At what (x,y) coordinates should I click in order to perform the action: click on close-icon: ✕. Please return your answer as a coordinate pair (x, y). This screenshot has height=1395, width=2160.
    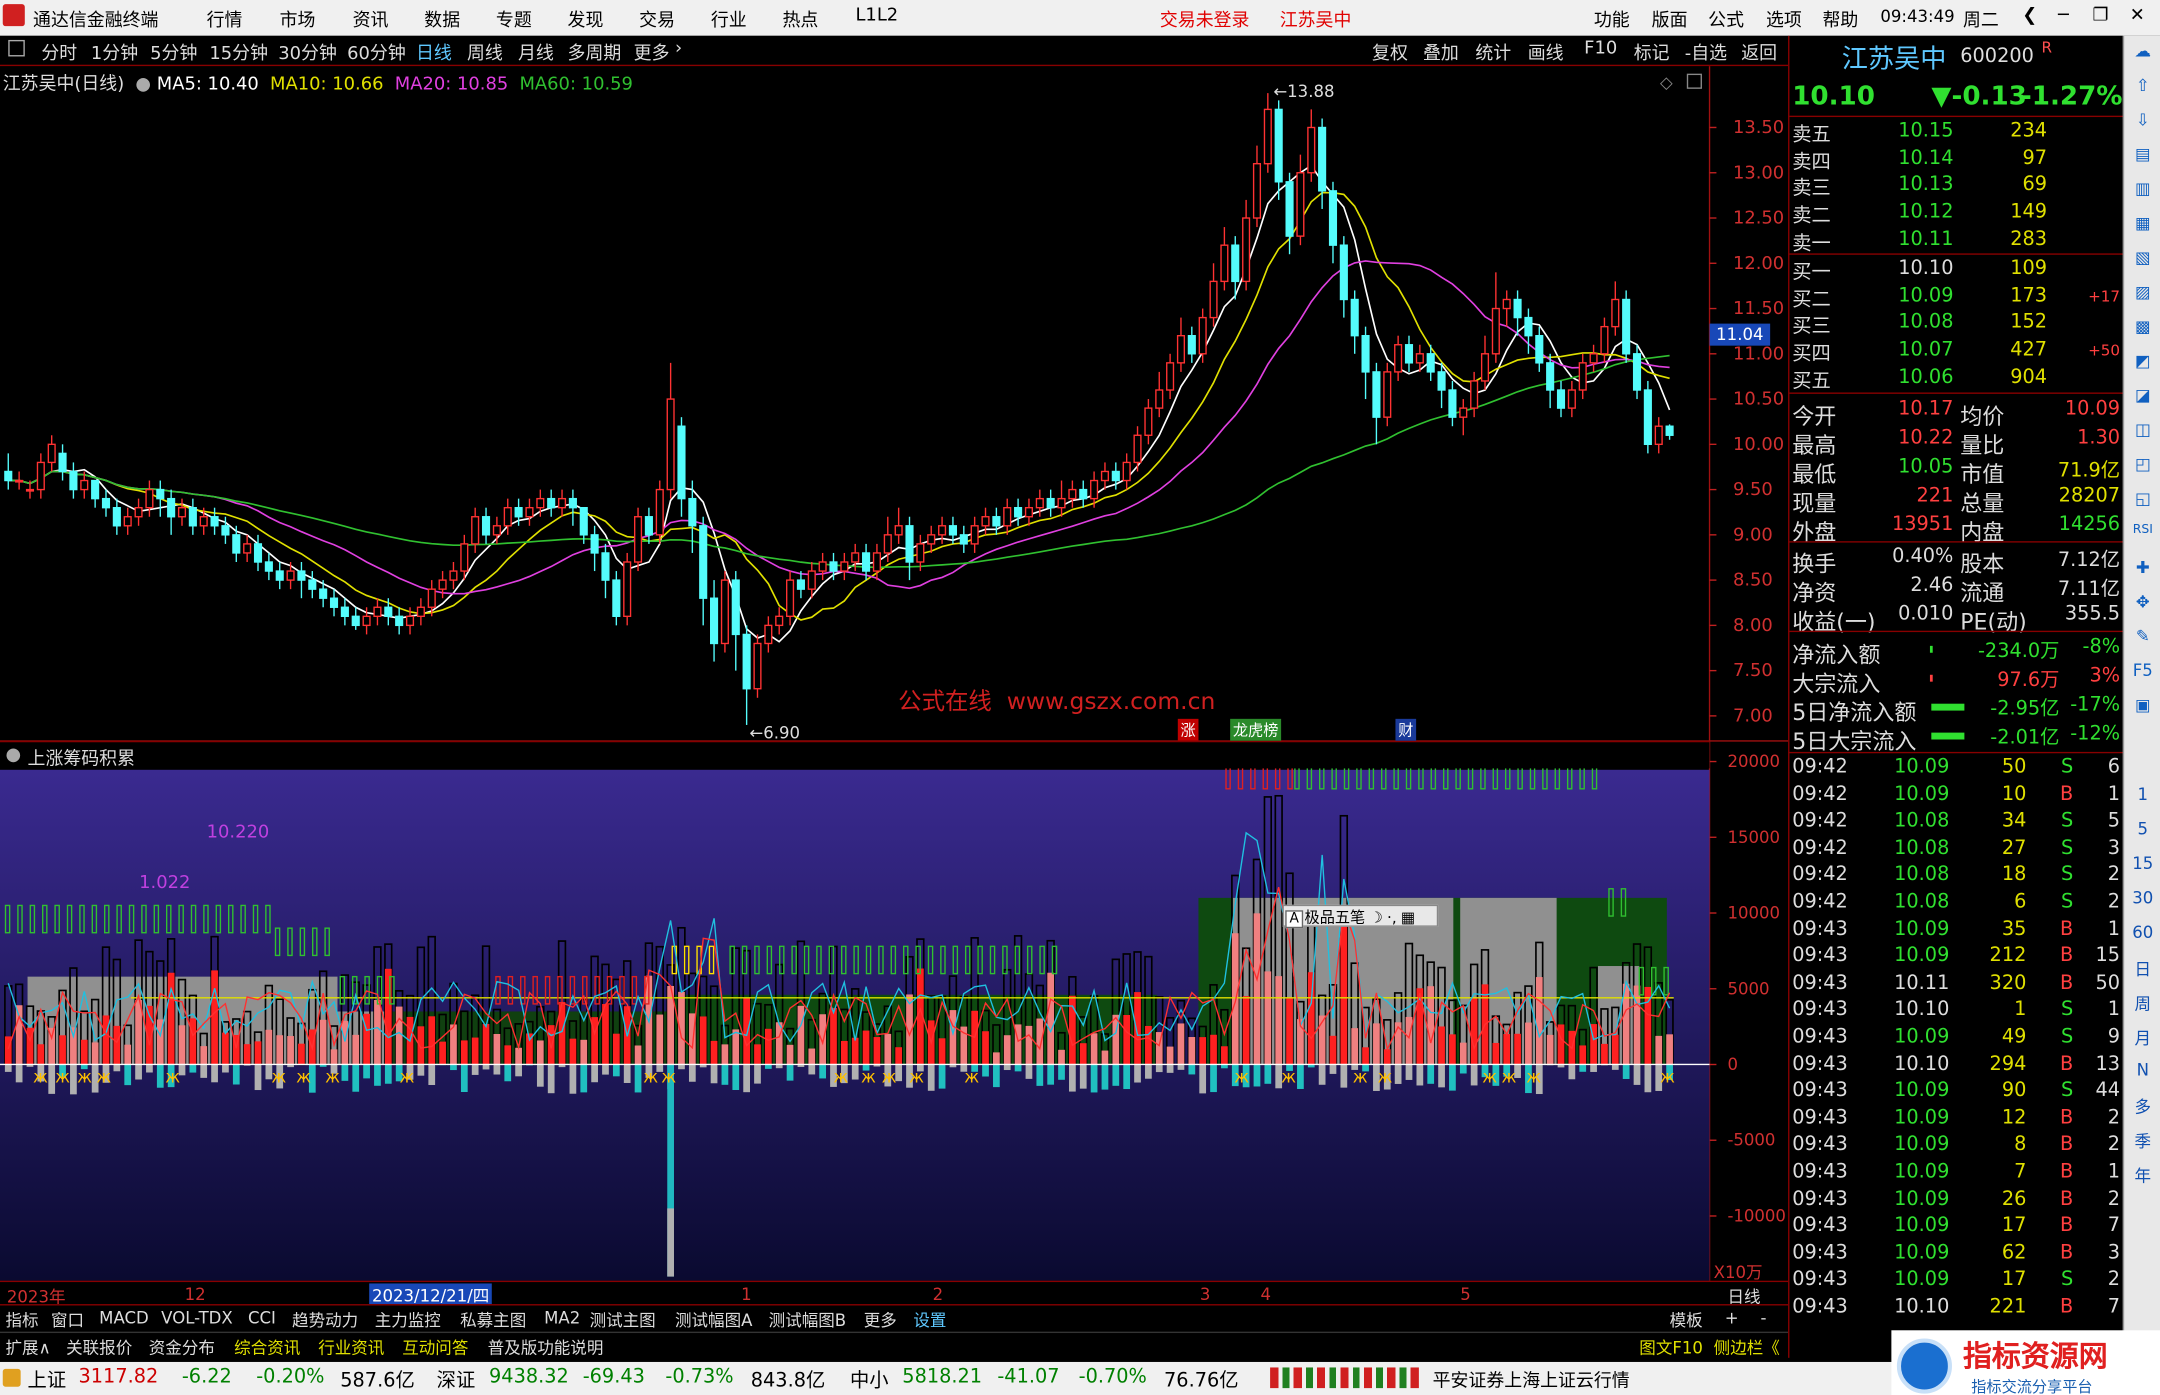
    Looking at the image, I should click on (2137, 16).